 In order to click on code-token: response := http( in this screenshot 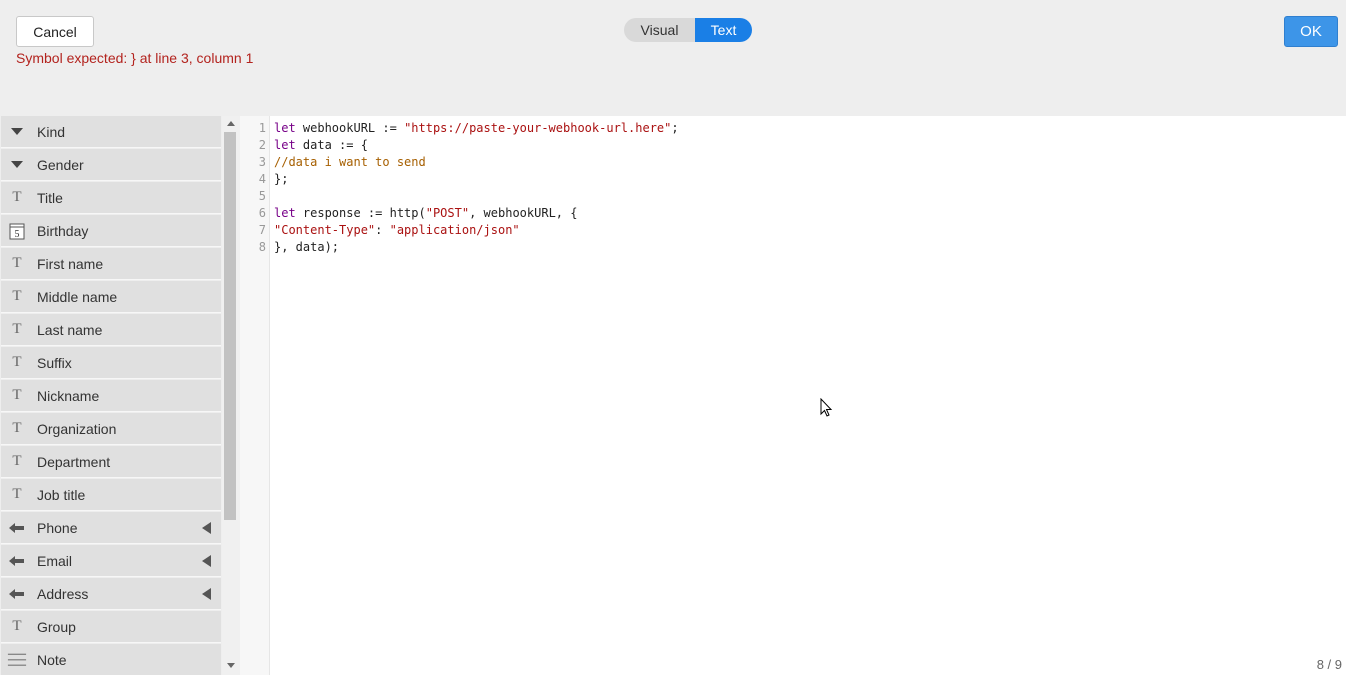, I will do `click(360, 213)`.